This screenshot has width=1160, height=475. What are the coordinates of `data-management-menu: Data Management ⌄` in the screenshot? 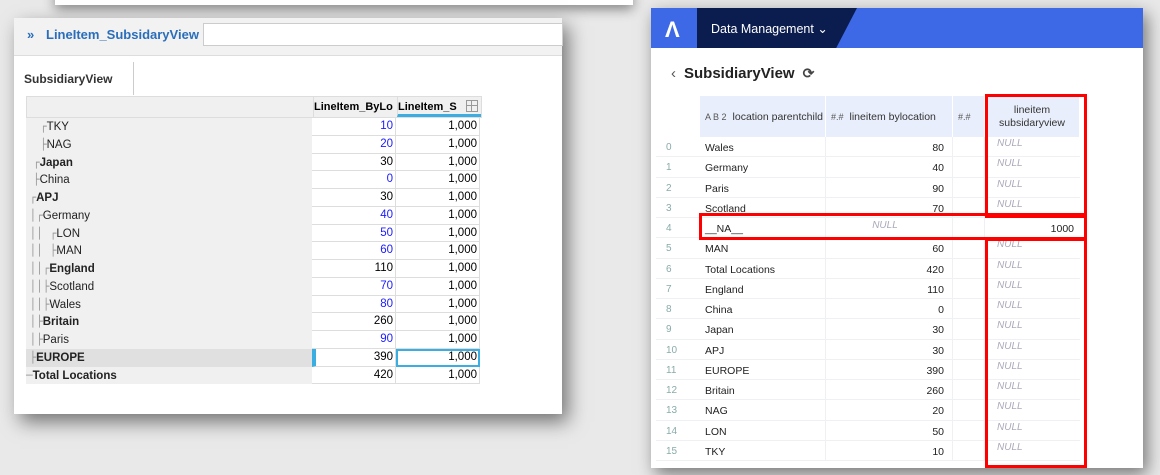 It's located at (777, 28).